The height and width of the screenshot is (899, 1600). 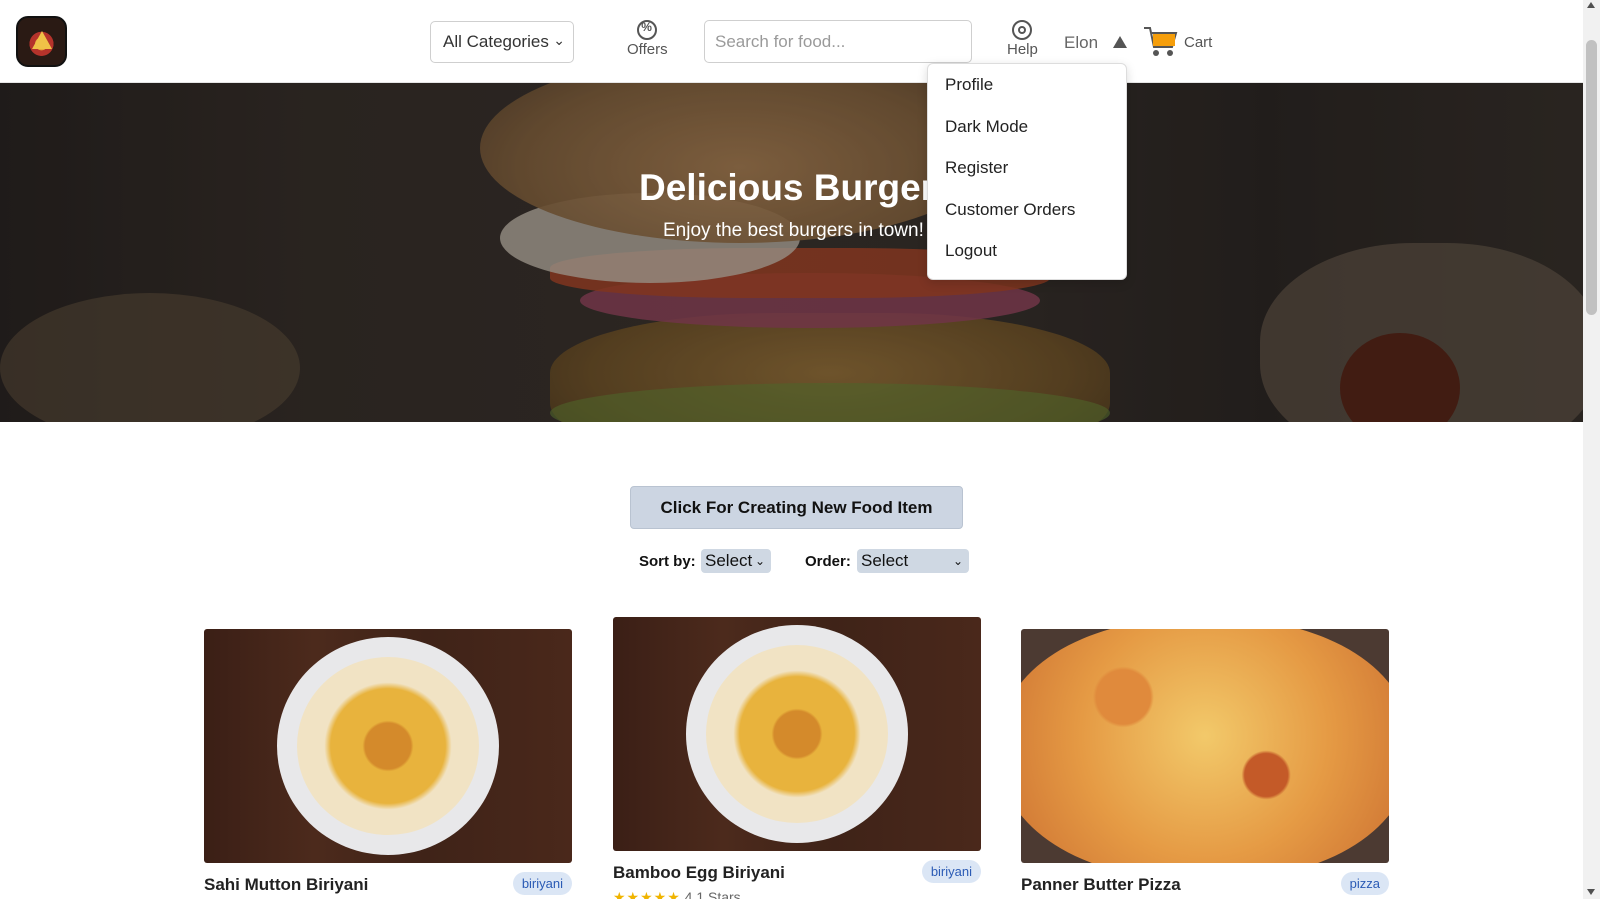 What do you see at coordinates (793, 230) in the screenshot?
I see `hero-subtitle: Enjoy the best burgers in town!` at bounding box center [793, 230].